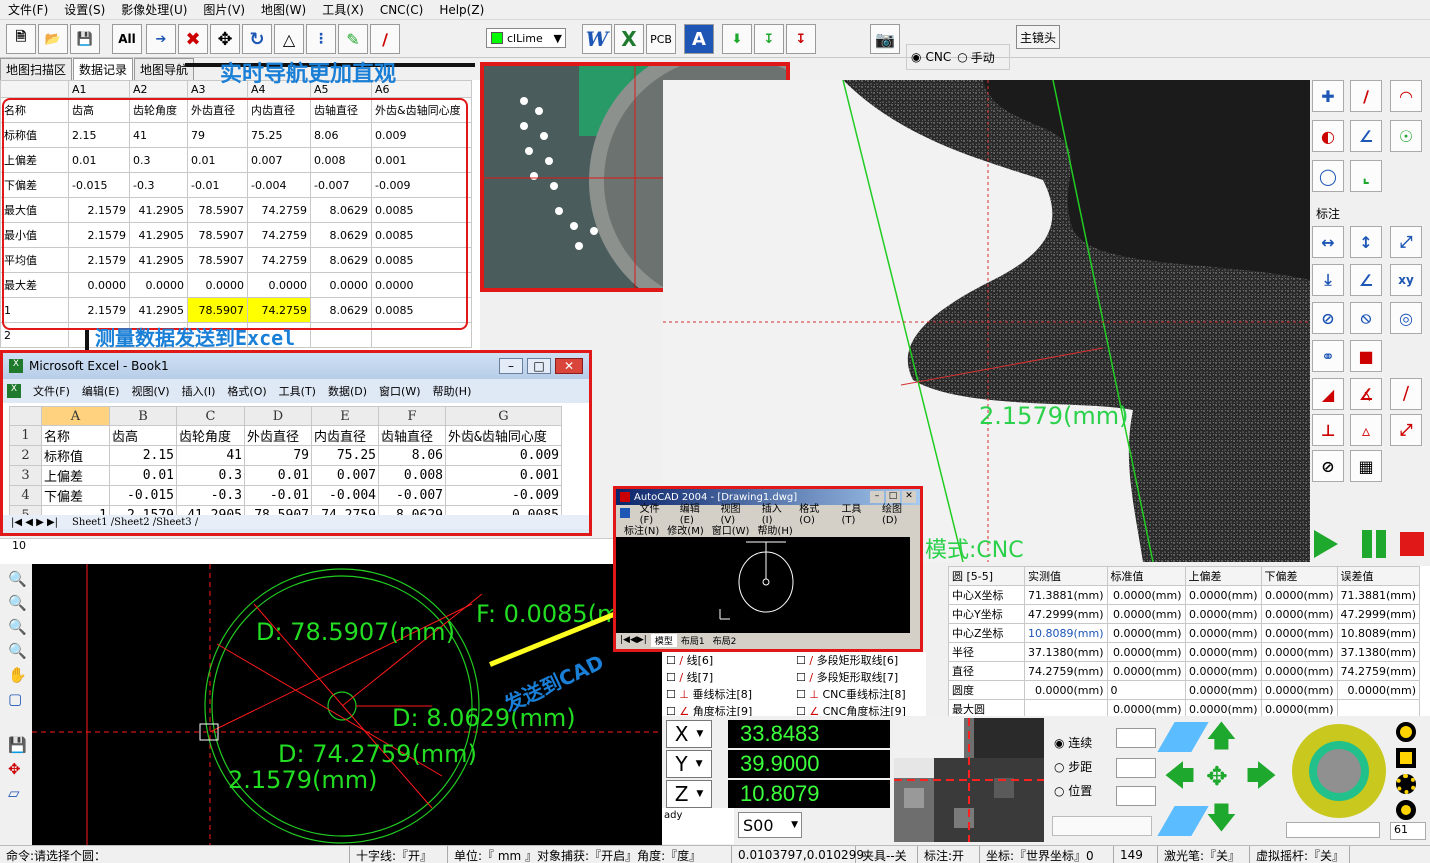 This screenshot has width=1430, height=863. What do you see at coordinates (816, 513) in the screenshot?
I see `cad-menu-format: 格式(O)` at bounding box center [816, 513].